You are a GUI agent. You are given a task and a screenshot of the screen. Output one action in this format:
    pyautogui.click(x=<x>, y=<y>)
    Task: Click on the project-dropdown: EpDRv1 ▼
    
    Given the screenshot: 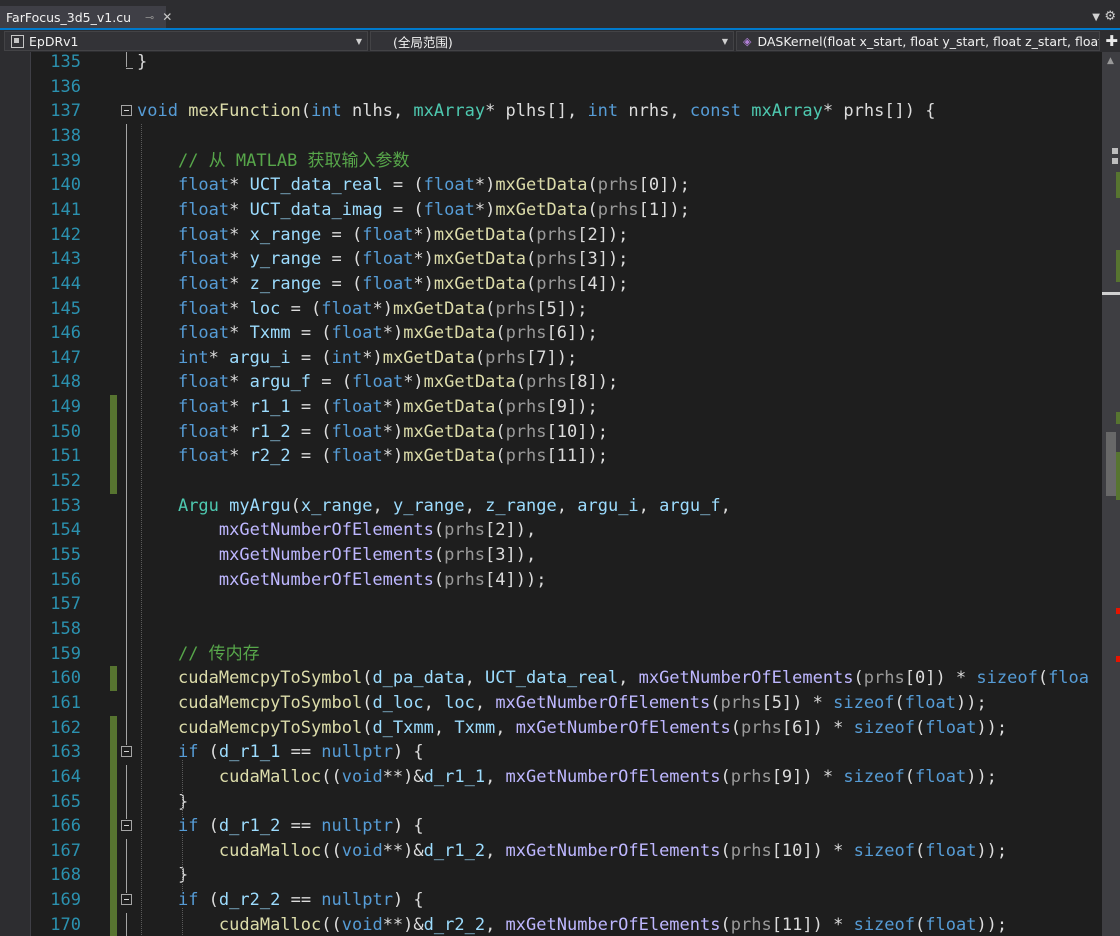 What is the action you would take?
    pyautogui.click(x=186, y=41)
    